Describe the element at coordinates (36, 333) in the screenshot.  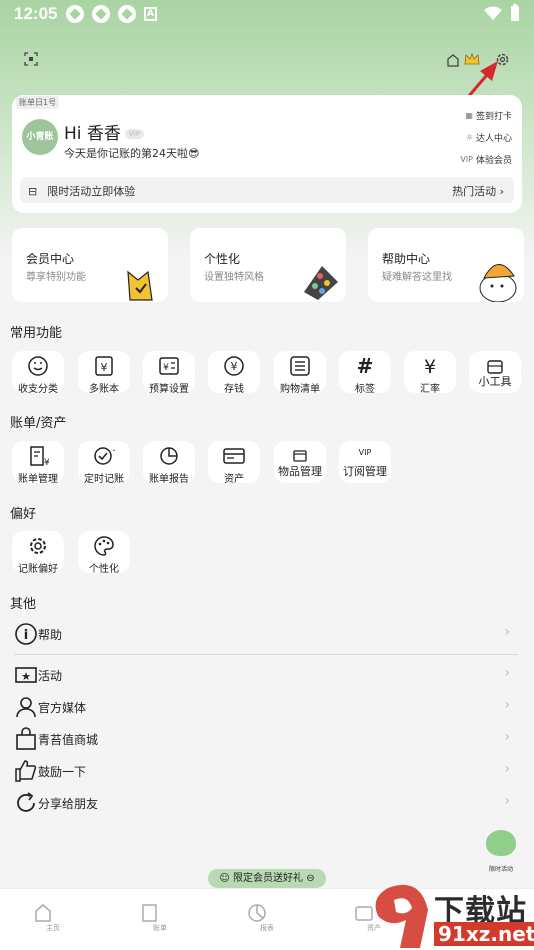
I see `section-common-title: 常用功能` at that location.